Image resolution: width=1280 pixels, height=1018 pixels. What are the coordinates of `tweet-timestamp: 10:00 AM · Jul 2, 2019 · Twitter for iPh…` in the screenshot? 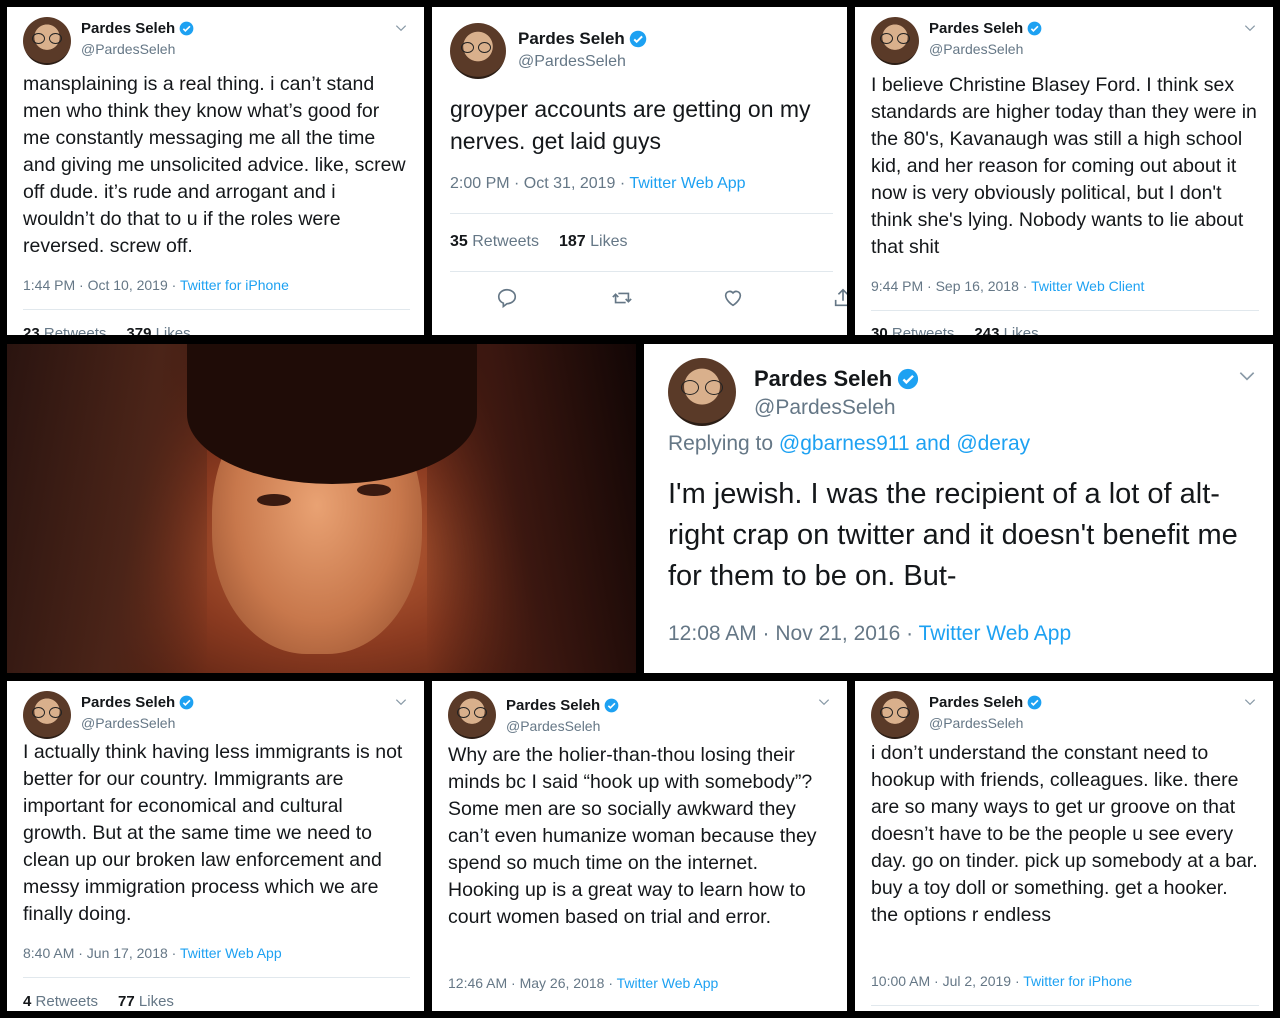 It's located at (1002, 981).